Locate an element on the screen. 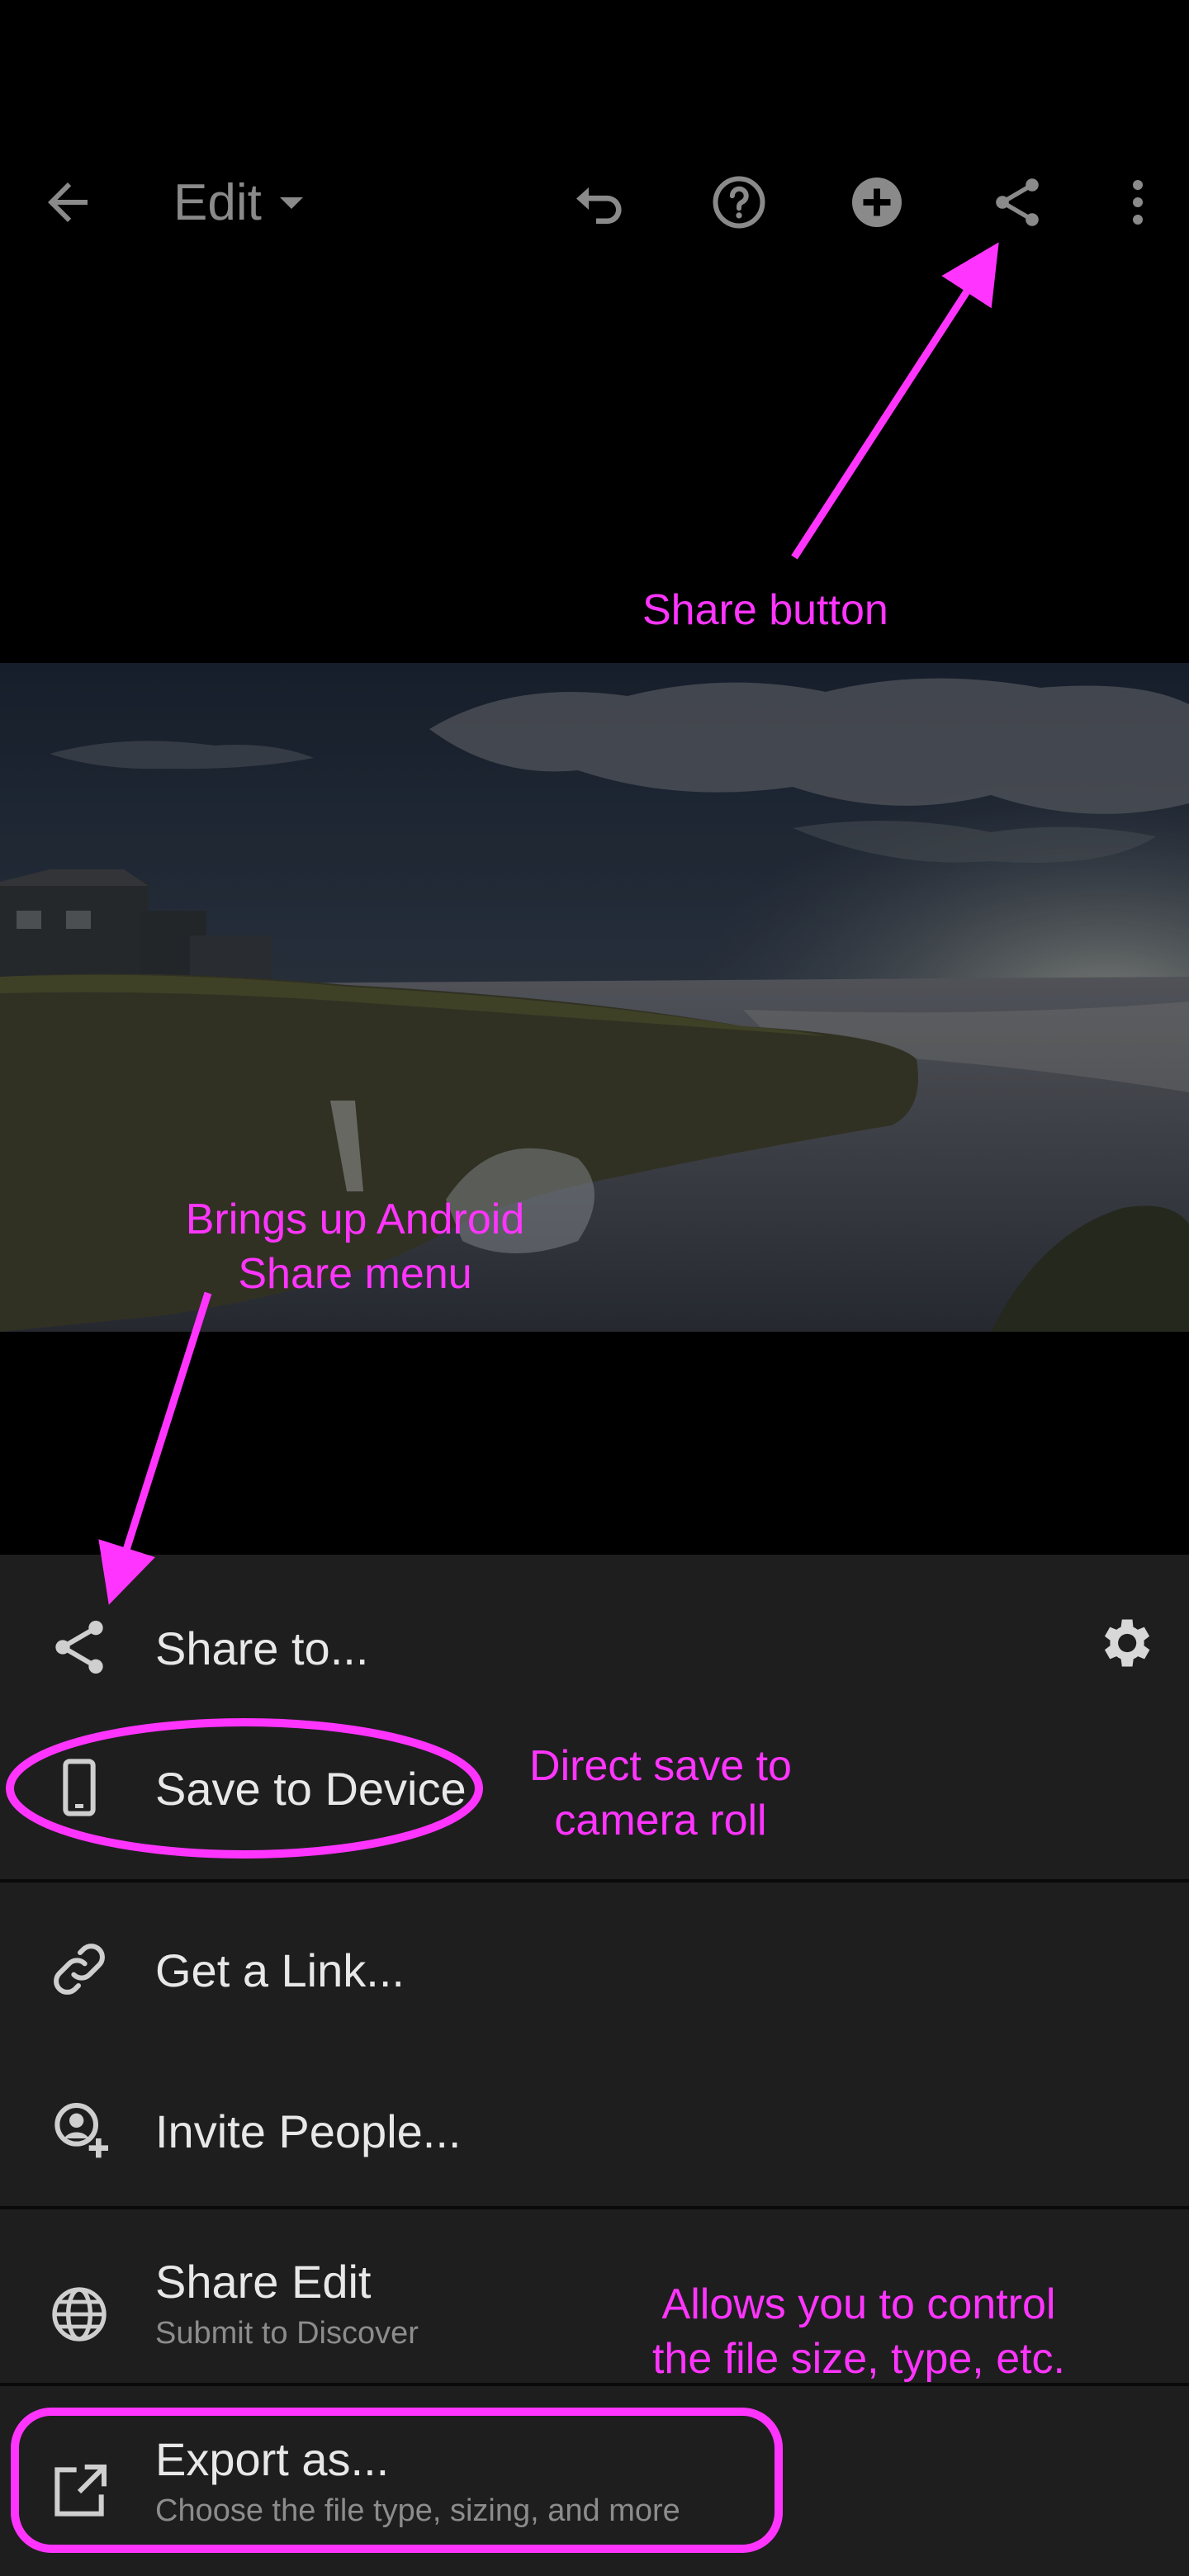  annotation-arrow-android is located at coordinates (155, 1448).